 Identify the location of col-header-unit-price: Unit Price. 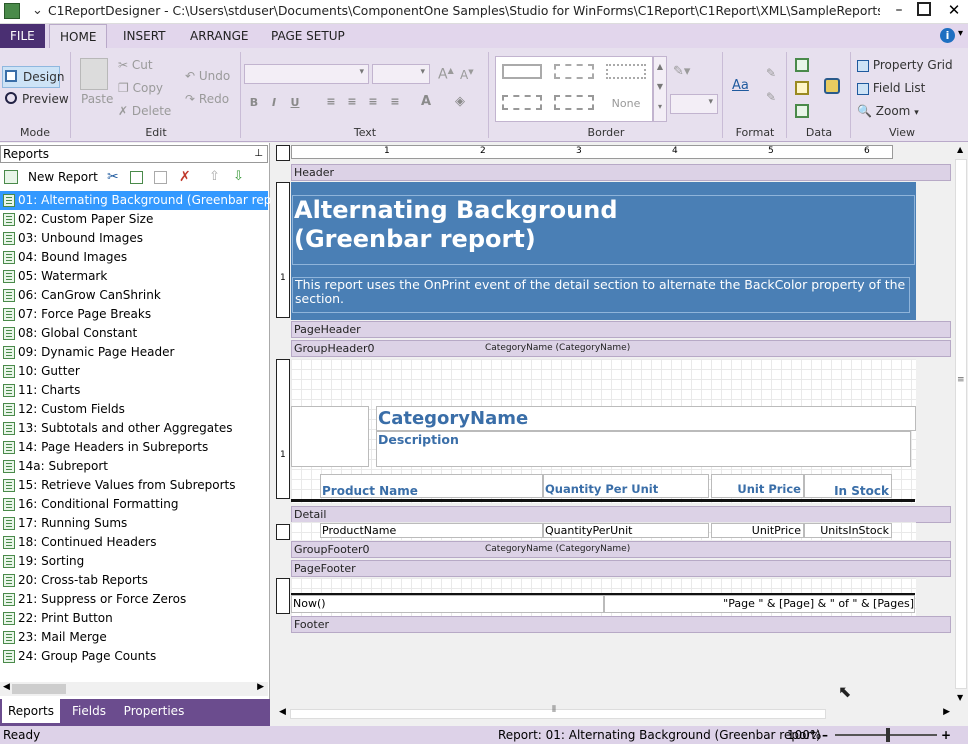
(757, 486).